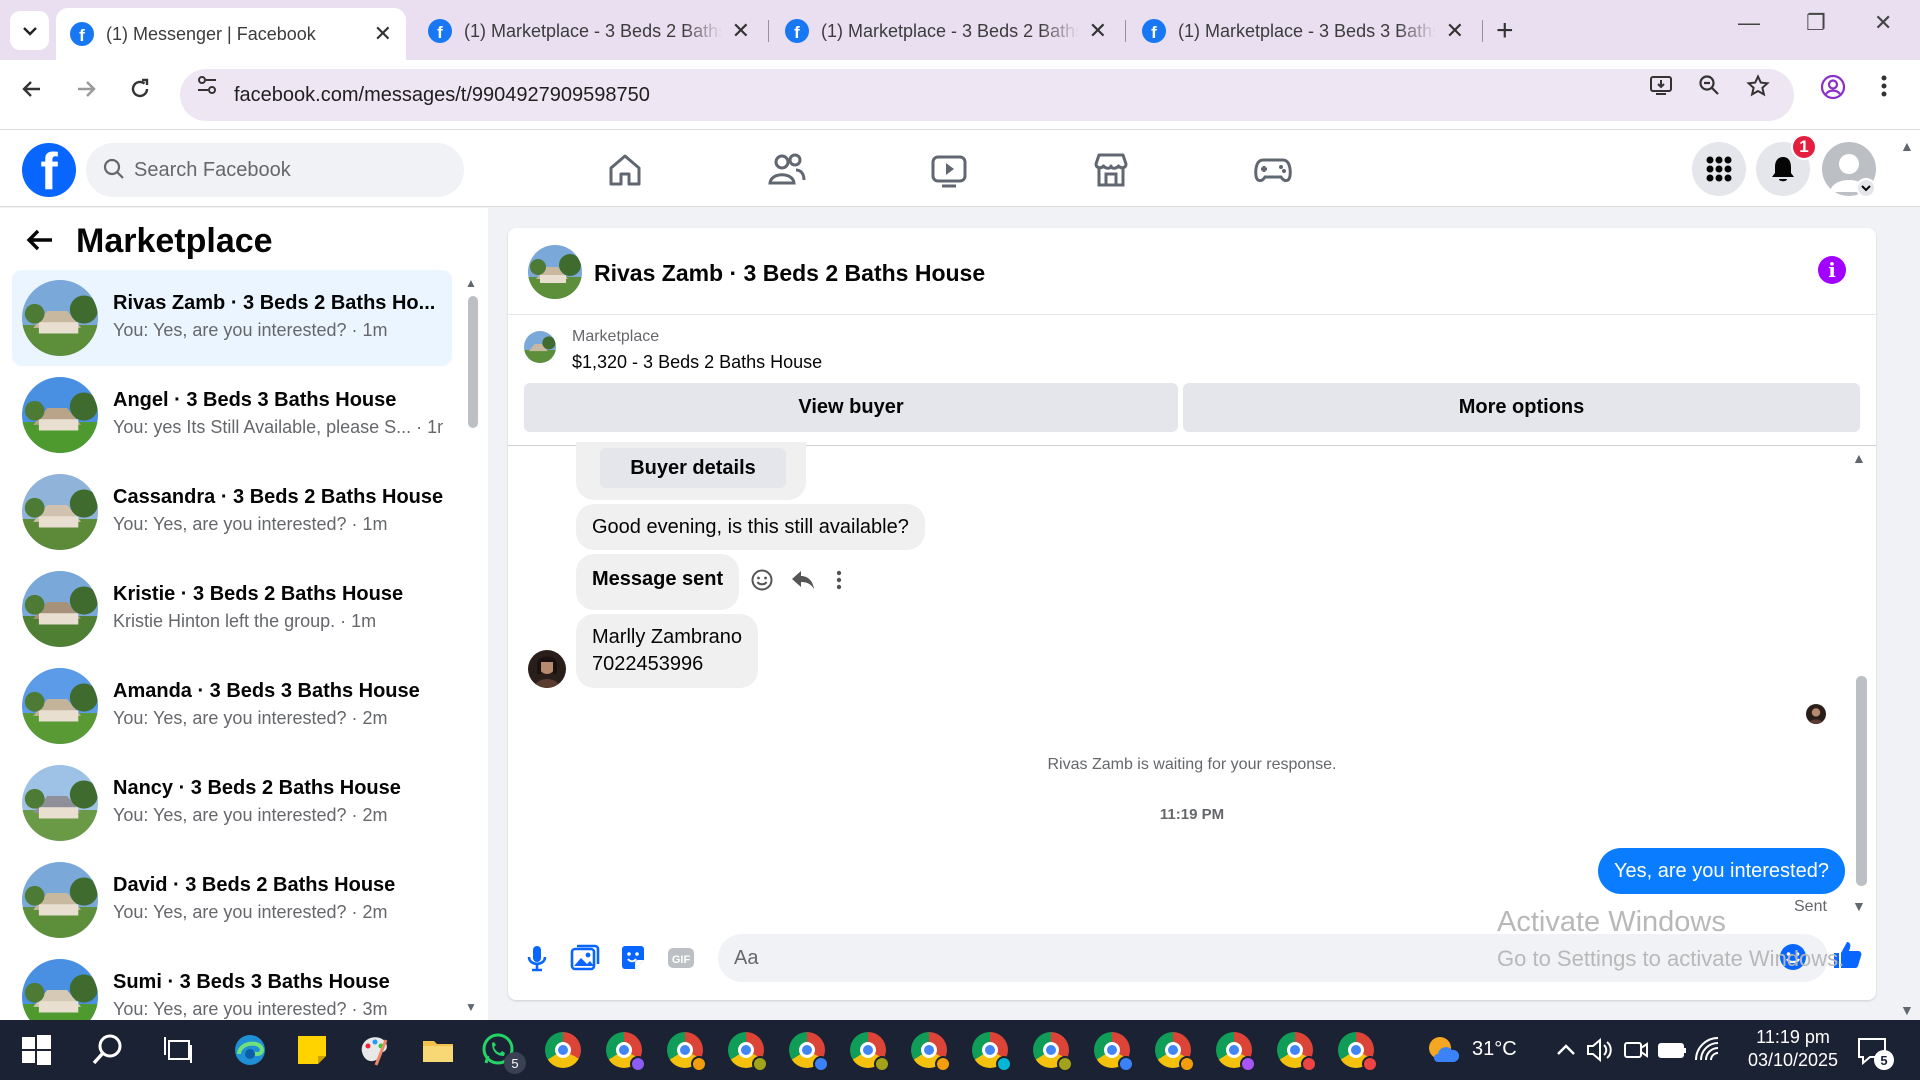 The height and width of the screenshot is (1080, 1920). Describe the element at coordinates (547, 669) in the screenshot. I see `sender-avatar` at that location.